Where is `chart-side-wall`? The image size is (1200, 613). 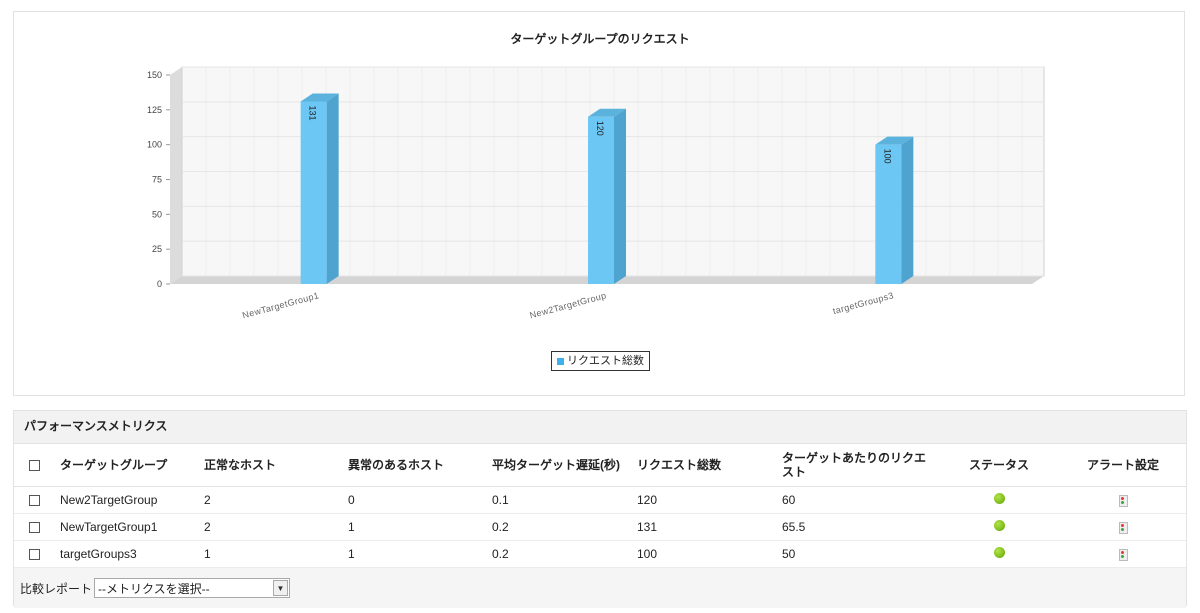 chart-side-wall is located at coordinates (176, 175).